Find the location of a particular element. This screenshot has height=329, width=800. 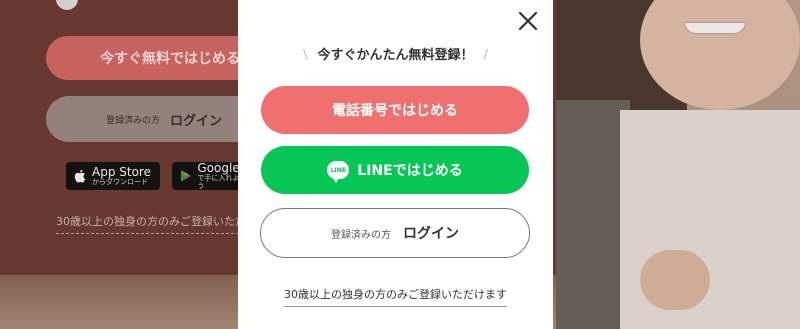

heading-right-decoration: / is located at coordinates (485, 55).